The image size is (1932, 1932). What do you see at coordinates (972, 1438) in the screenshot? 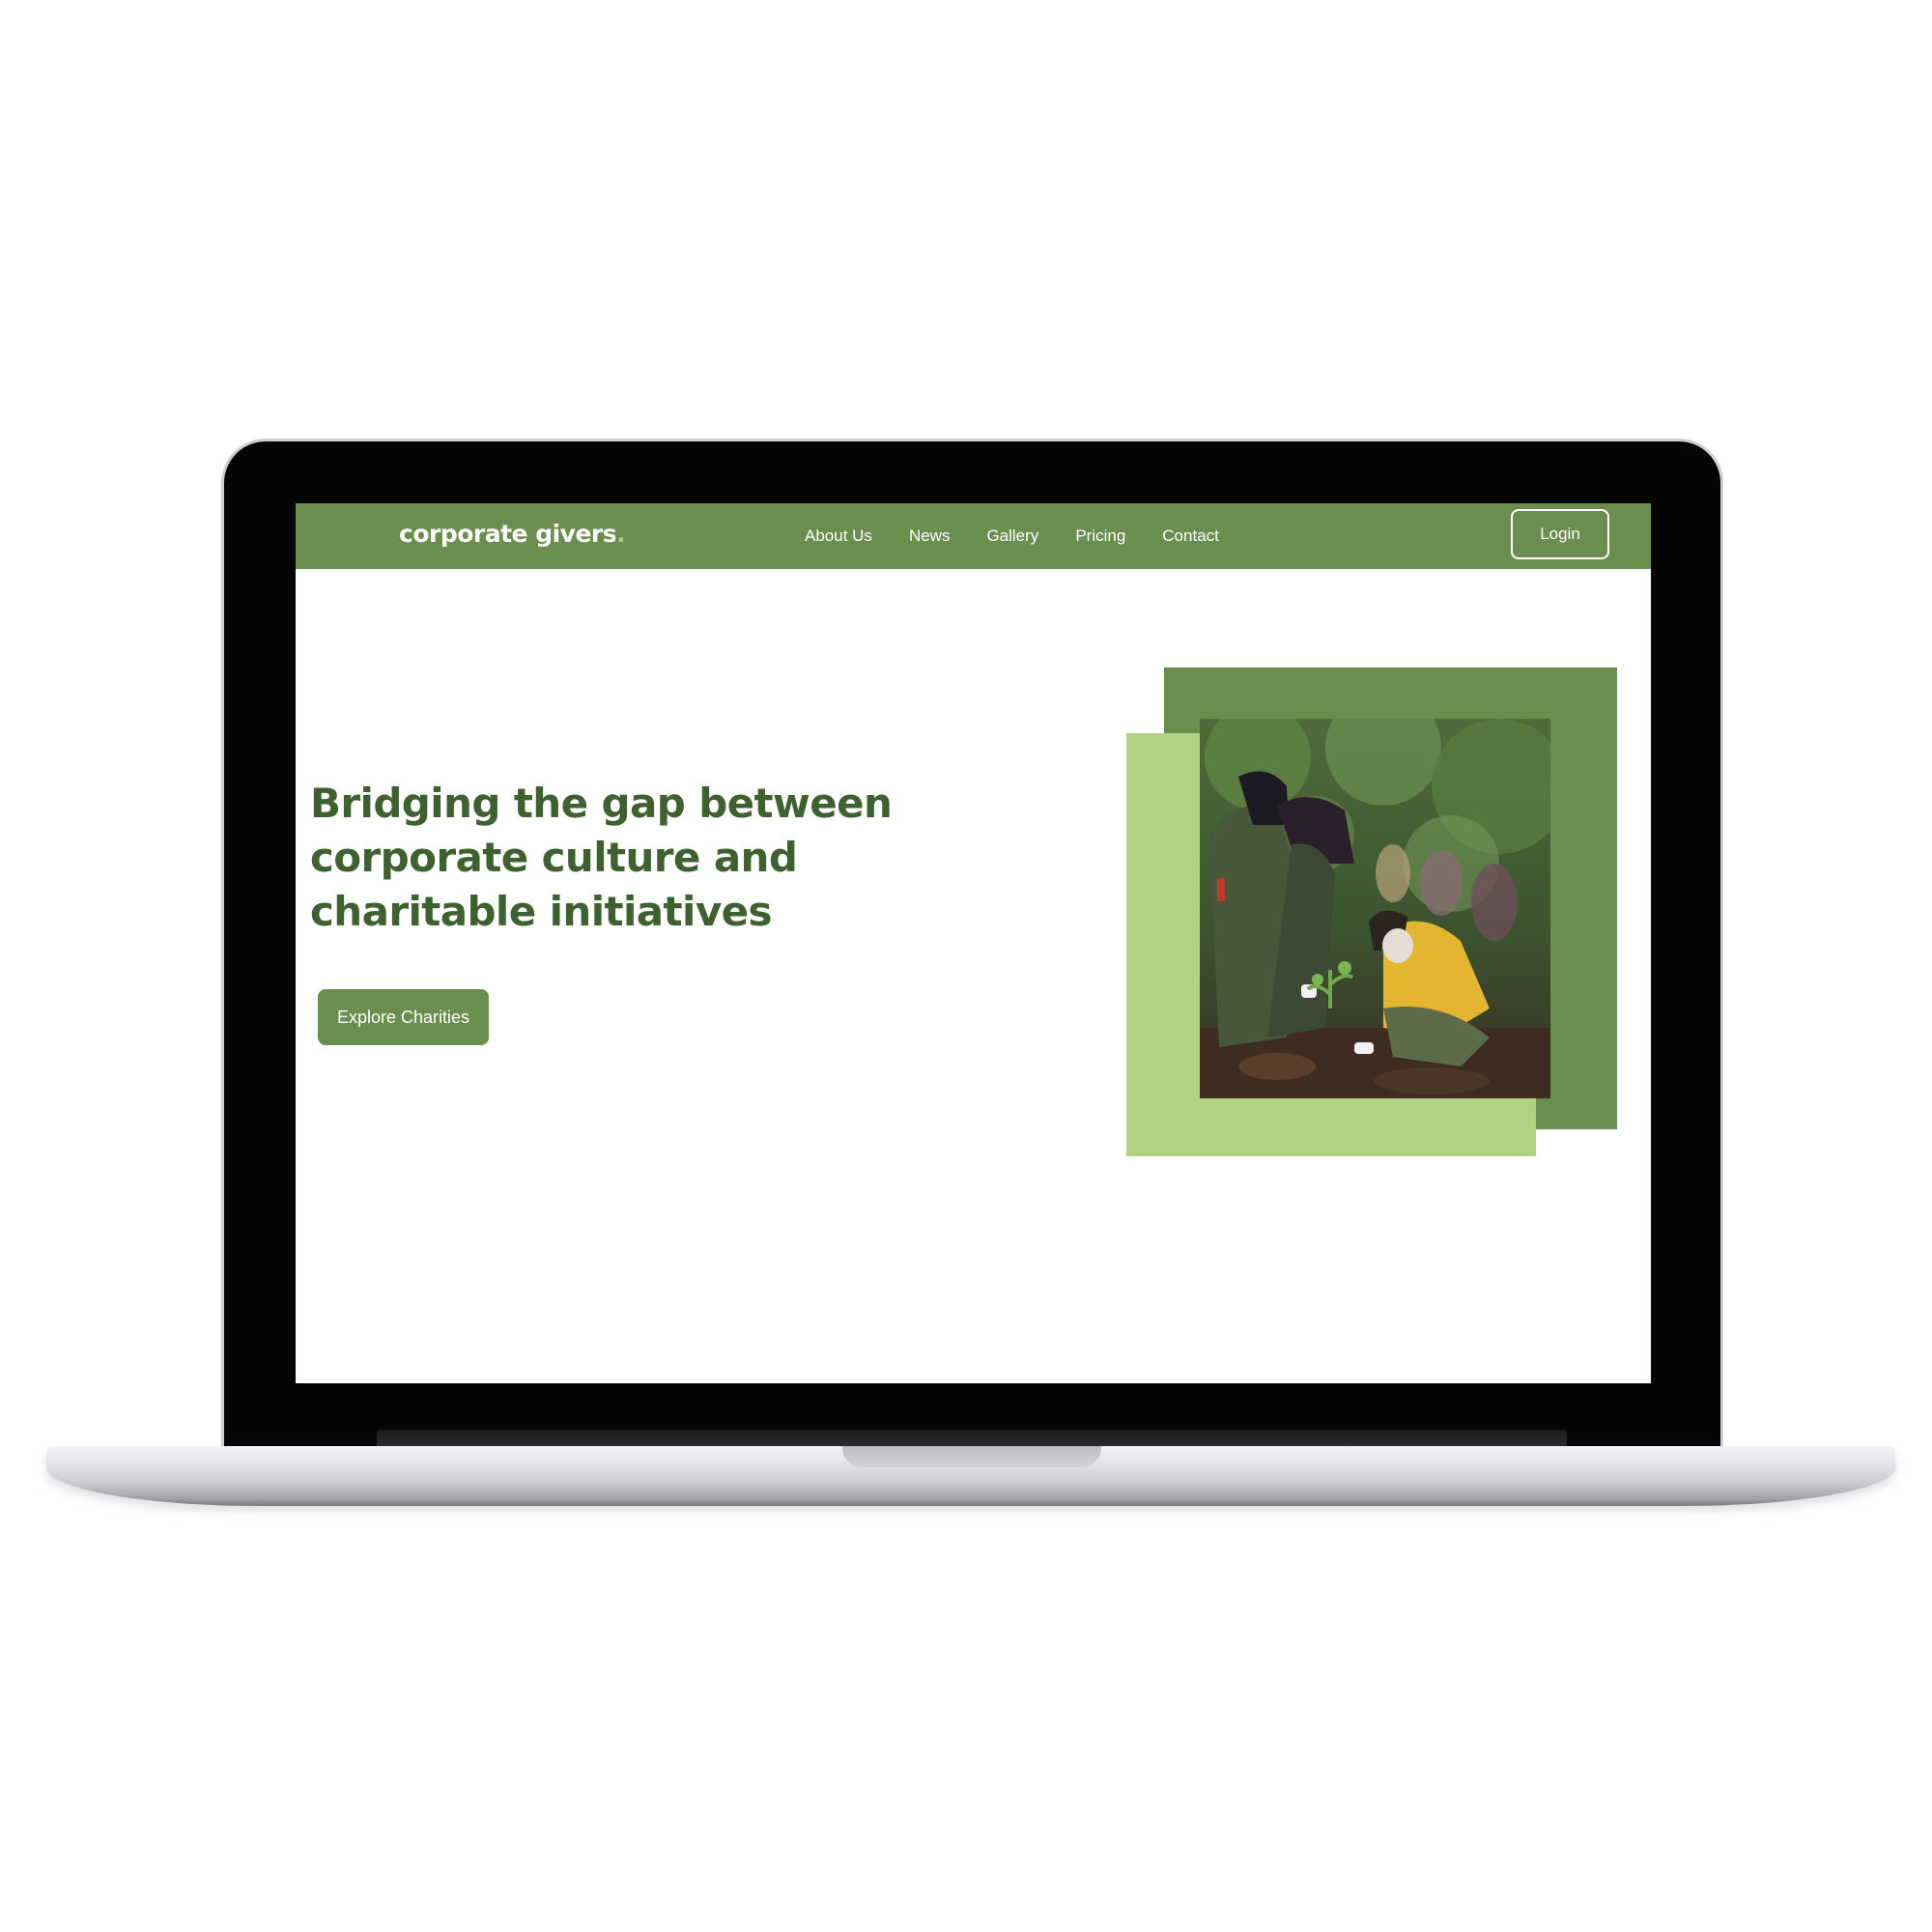
I see `laptop-hinge` at bounding box center [972, 1438].